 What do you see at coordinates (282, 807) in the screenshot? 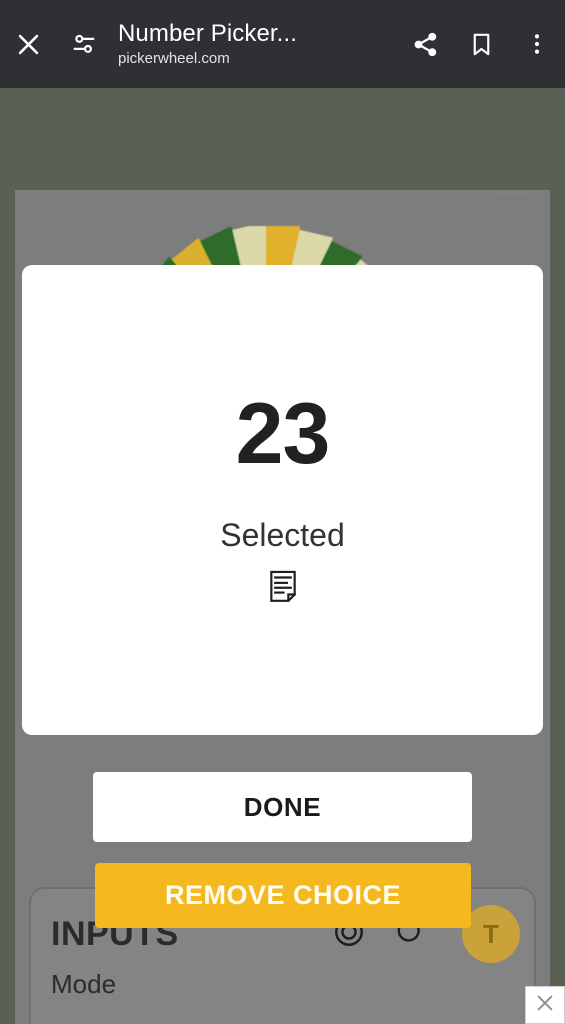
I see `done-button: DONE` at bounding box center [282, 807].